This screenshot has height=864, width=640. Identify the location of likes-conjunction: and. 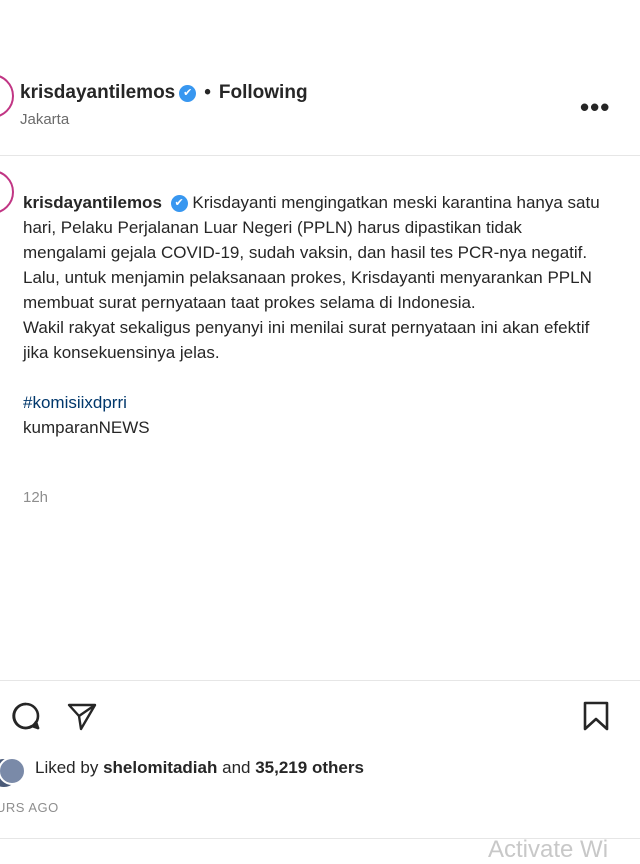
(236, 767).